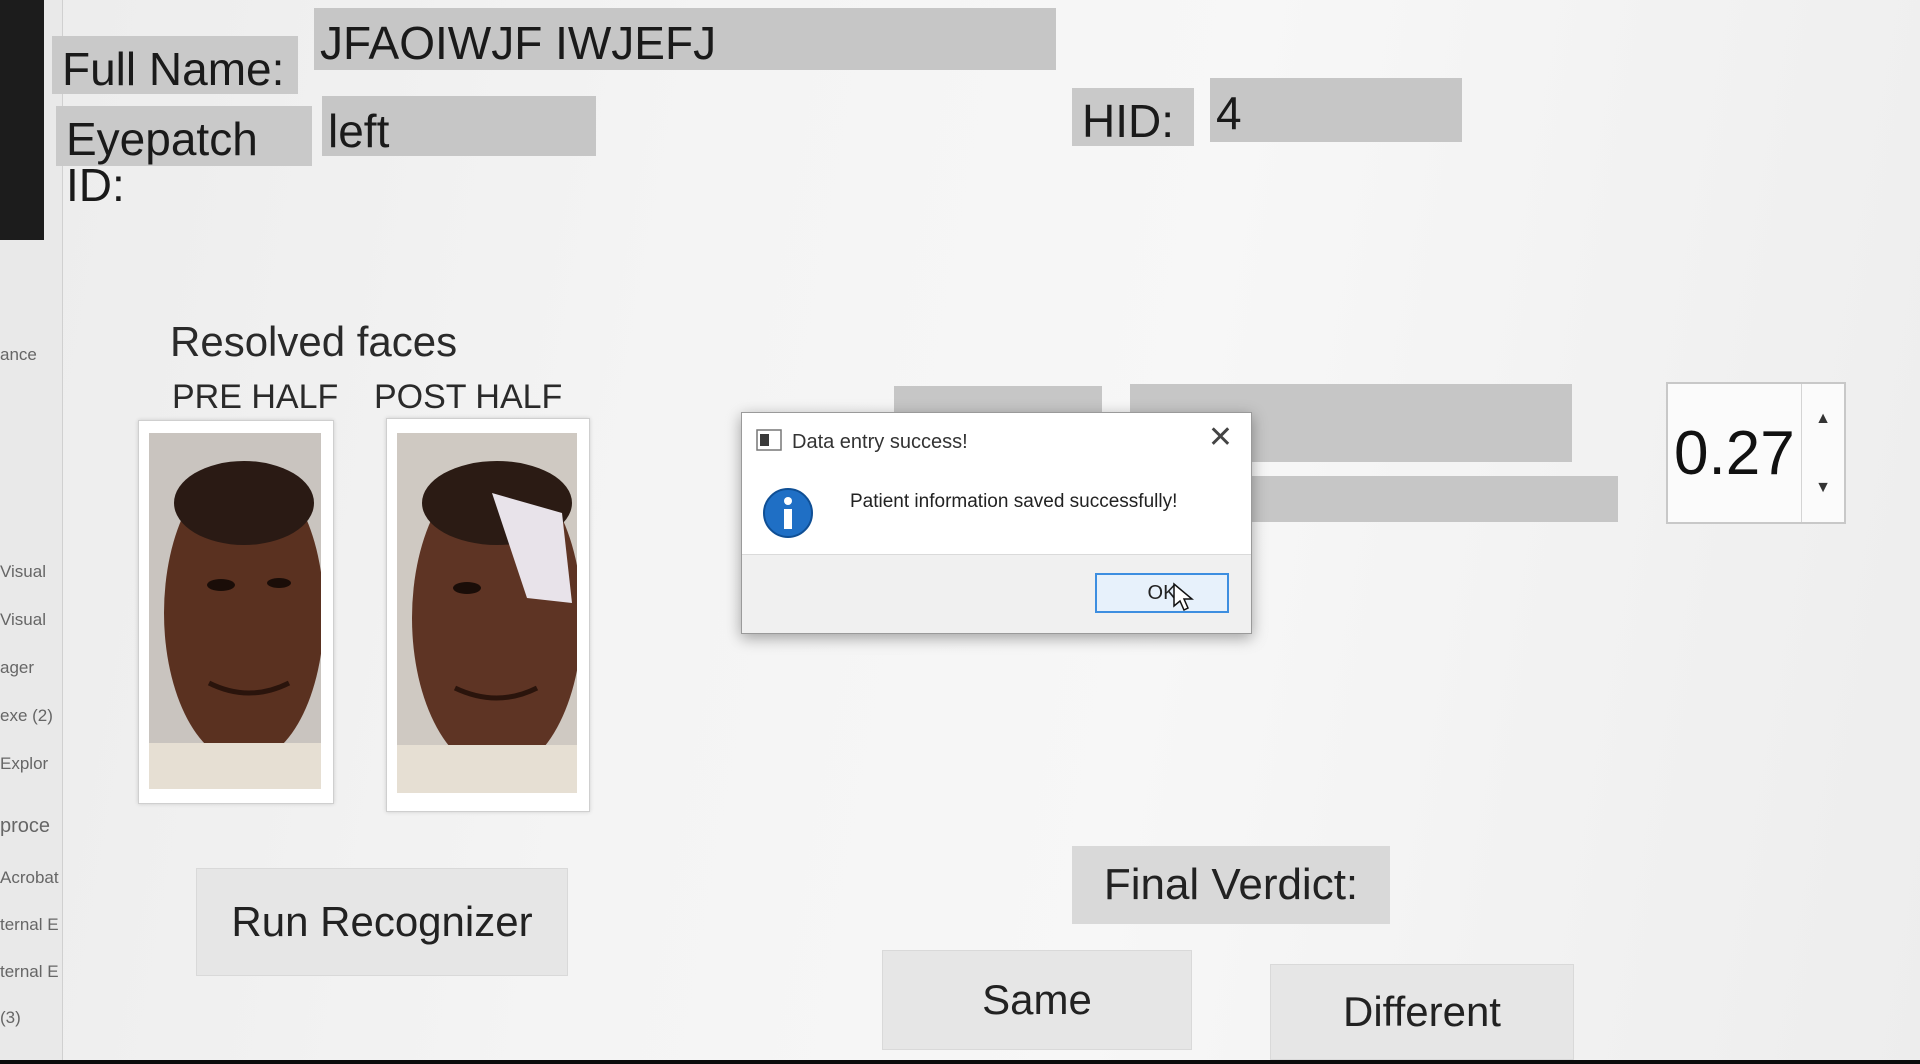 Image resolution: width=1920 pixels, height=1064 pixels. I want to click on post-half-frame, so click(488, 615).